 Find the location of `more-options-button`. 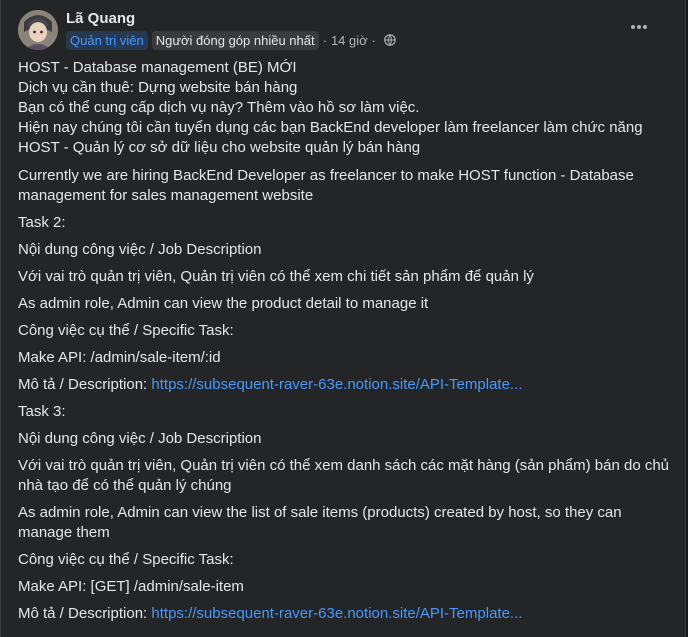

more-options-button is located at coordinates (639, 27).